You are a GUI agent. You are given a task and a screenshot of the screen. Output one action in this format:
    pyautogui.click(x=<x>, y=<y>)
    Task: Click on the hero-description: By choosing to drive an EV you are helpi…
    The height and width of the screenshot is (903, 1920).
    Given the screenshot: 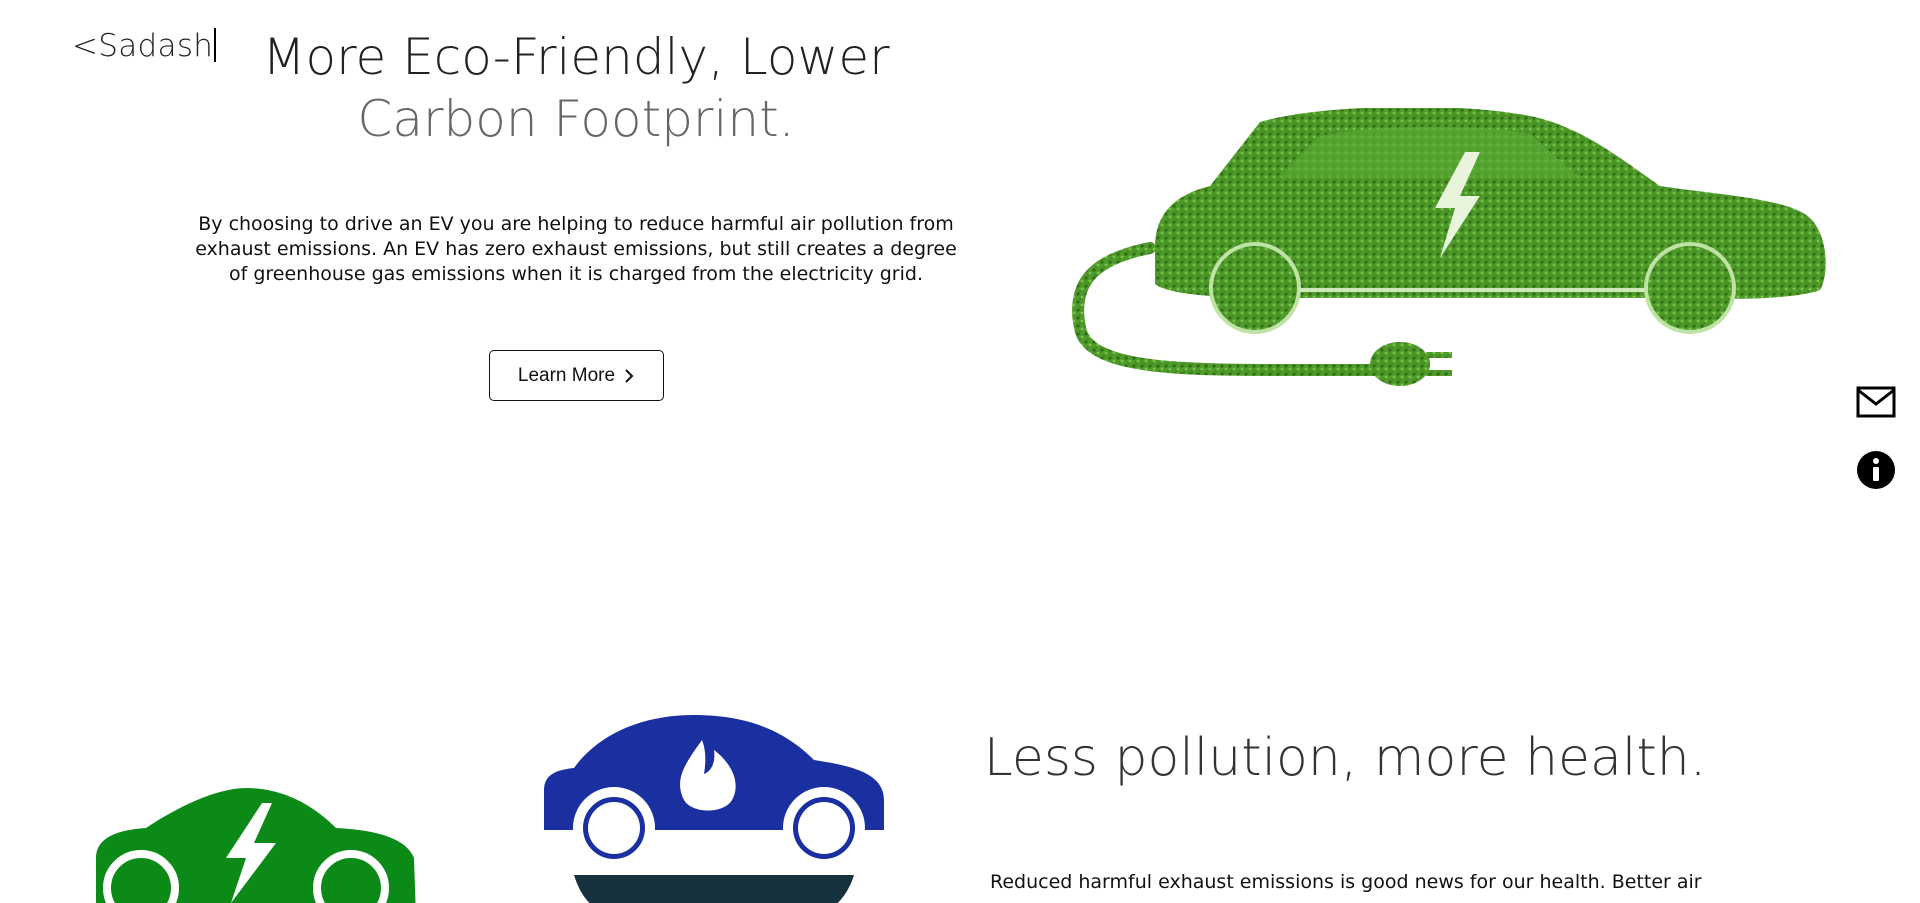 What is the action you would take?
    pyautogui.click(x=576, y=249)
    